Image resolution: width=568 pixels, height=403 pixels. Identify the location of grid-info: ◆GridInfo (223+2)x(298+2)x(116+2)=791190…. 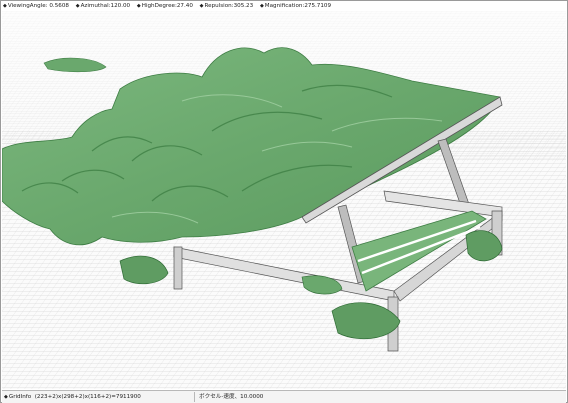
(72, 397).